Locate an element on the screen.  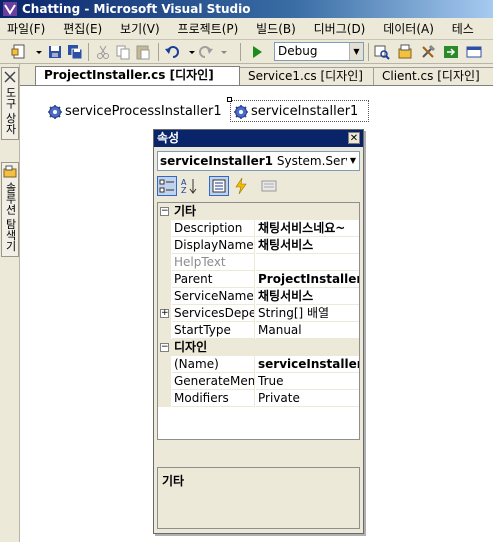
paste-icon is located at coordinates (143, 52).